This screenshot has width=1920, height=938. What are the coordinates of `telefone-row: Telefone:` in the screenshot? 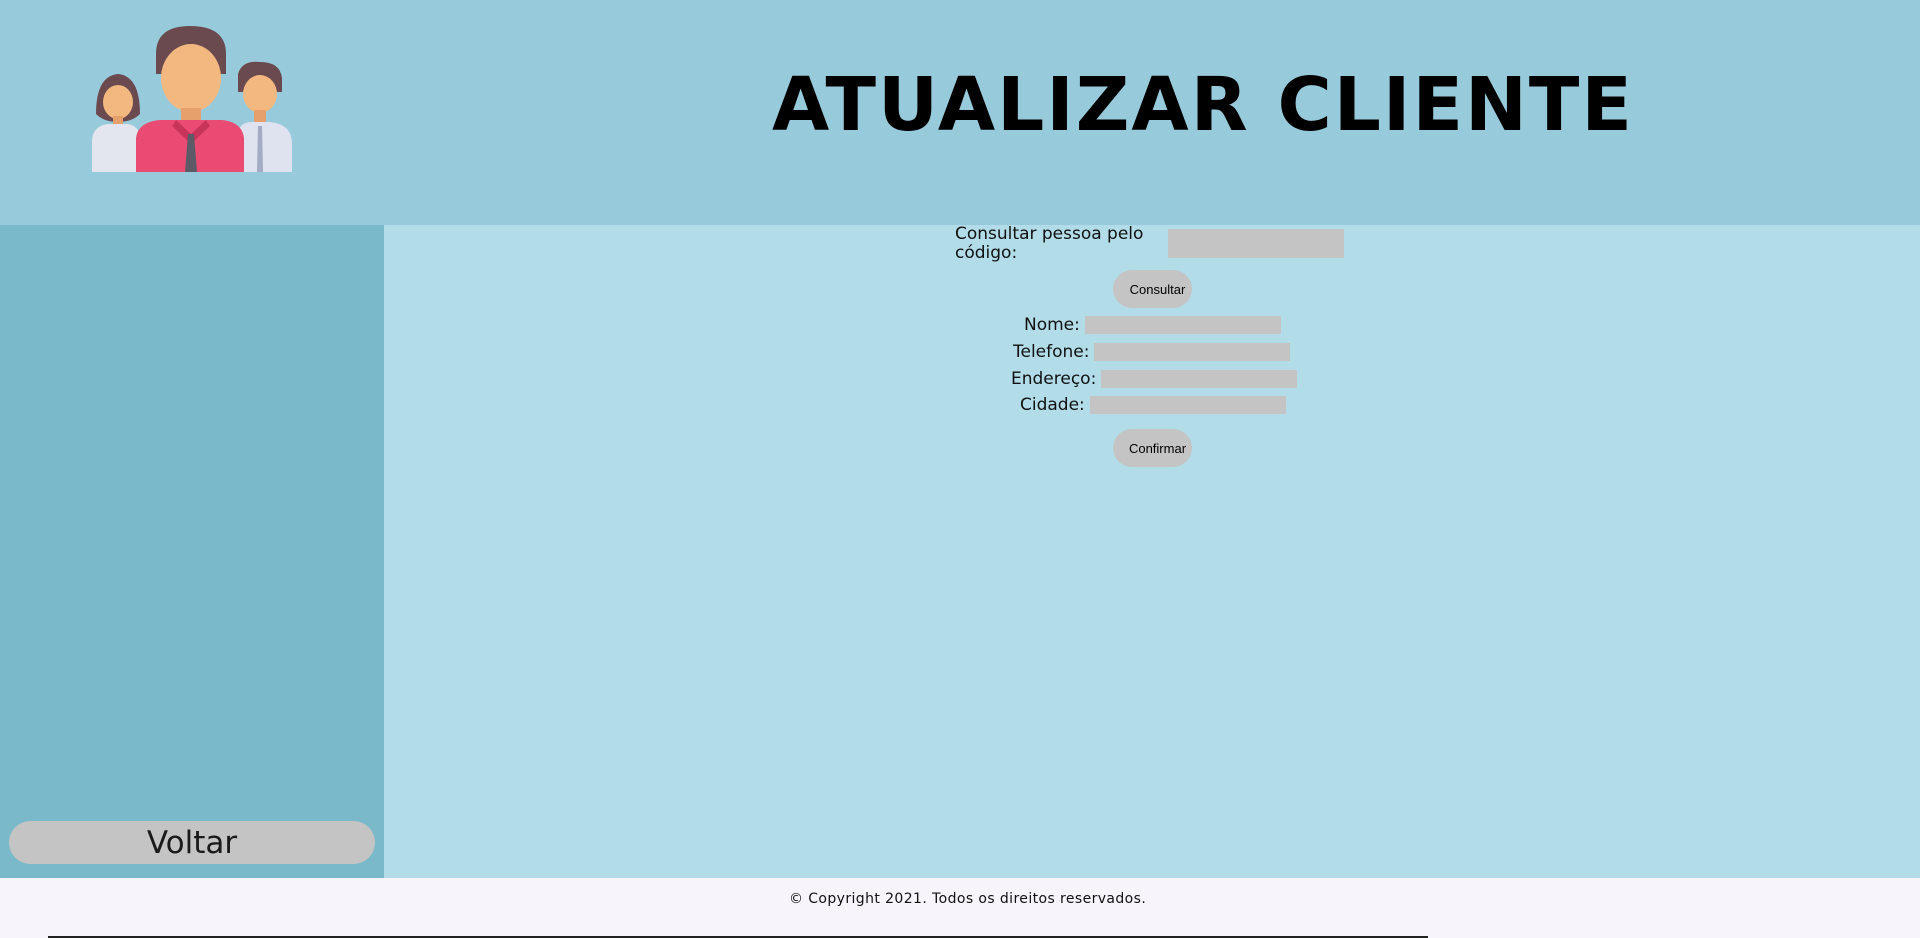 It's located at (1152, 352).